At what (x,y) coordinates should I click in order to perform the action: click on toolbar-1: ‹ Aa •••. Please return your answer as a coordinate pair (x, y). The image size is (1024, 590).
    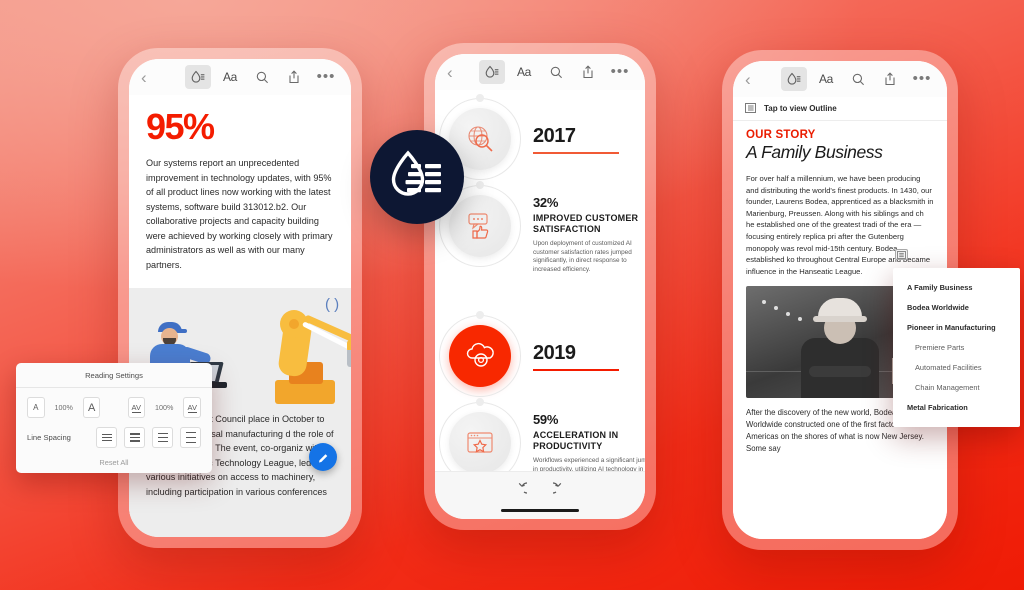
    Looking at the image, I should click on (240, 77).